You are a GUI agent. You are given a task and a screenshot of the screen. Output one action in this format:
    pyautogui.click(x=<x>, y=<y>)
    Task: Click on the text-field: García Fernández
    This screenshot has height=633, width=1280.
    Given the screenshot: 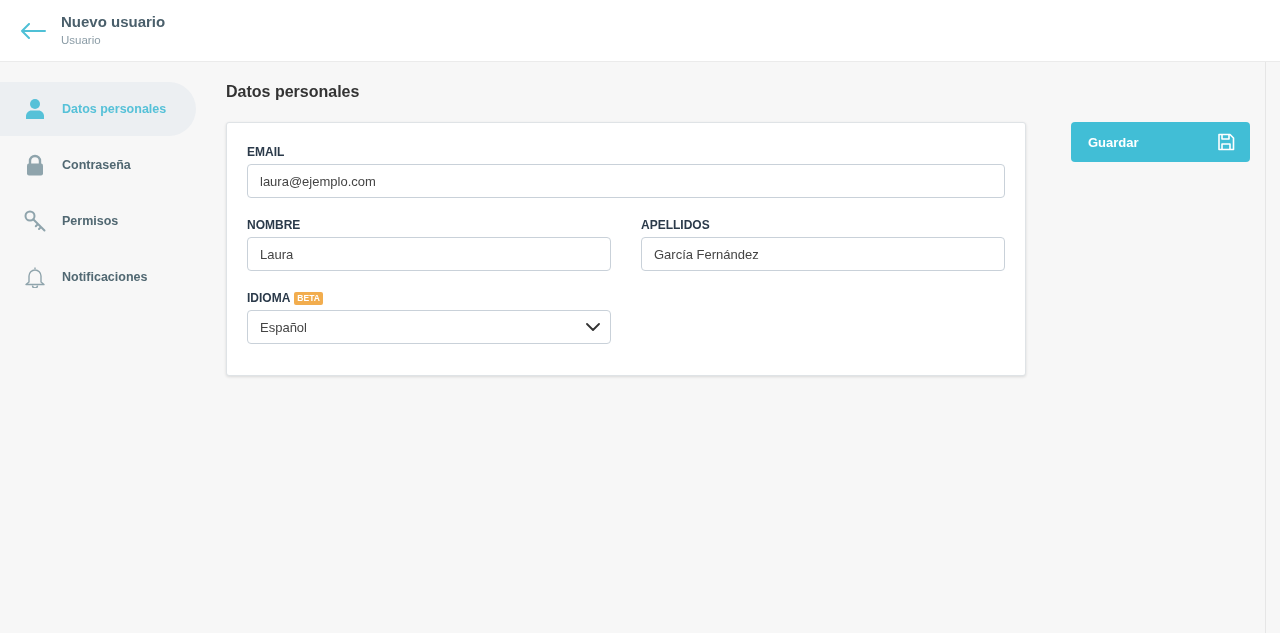 What is the action you would take?
    pyautogui.click(x=823, y=254)
    